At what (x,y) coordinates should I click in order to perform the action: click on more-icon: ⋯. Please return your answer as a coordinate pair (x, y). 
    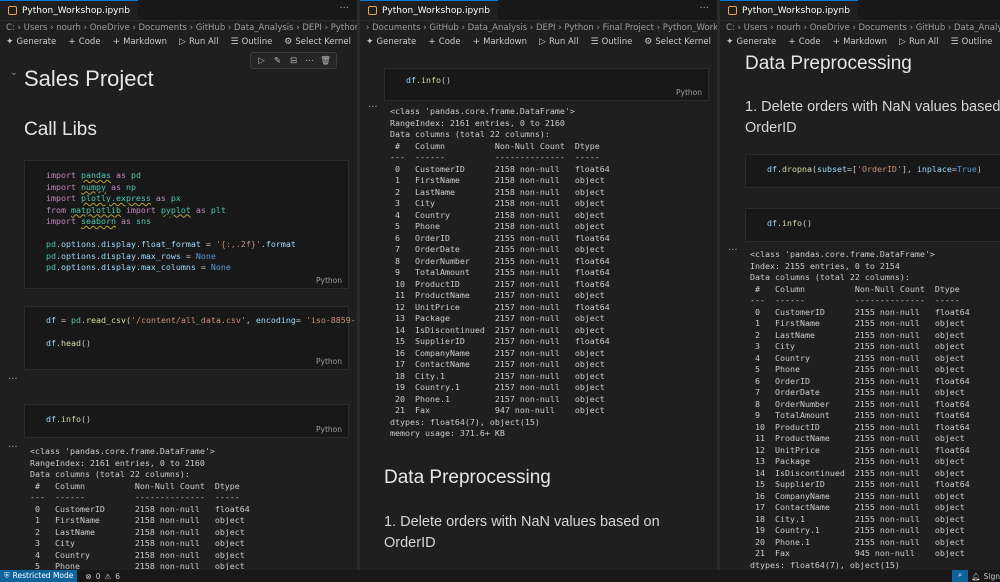
    Looking at the image, I should click on (309, 61).